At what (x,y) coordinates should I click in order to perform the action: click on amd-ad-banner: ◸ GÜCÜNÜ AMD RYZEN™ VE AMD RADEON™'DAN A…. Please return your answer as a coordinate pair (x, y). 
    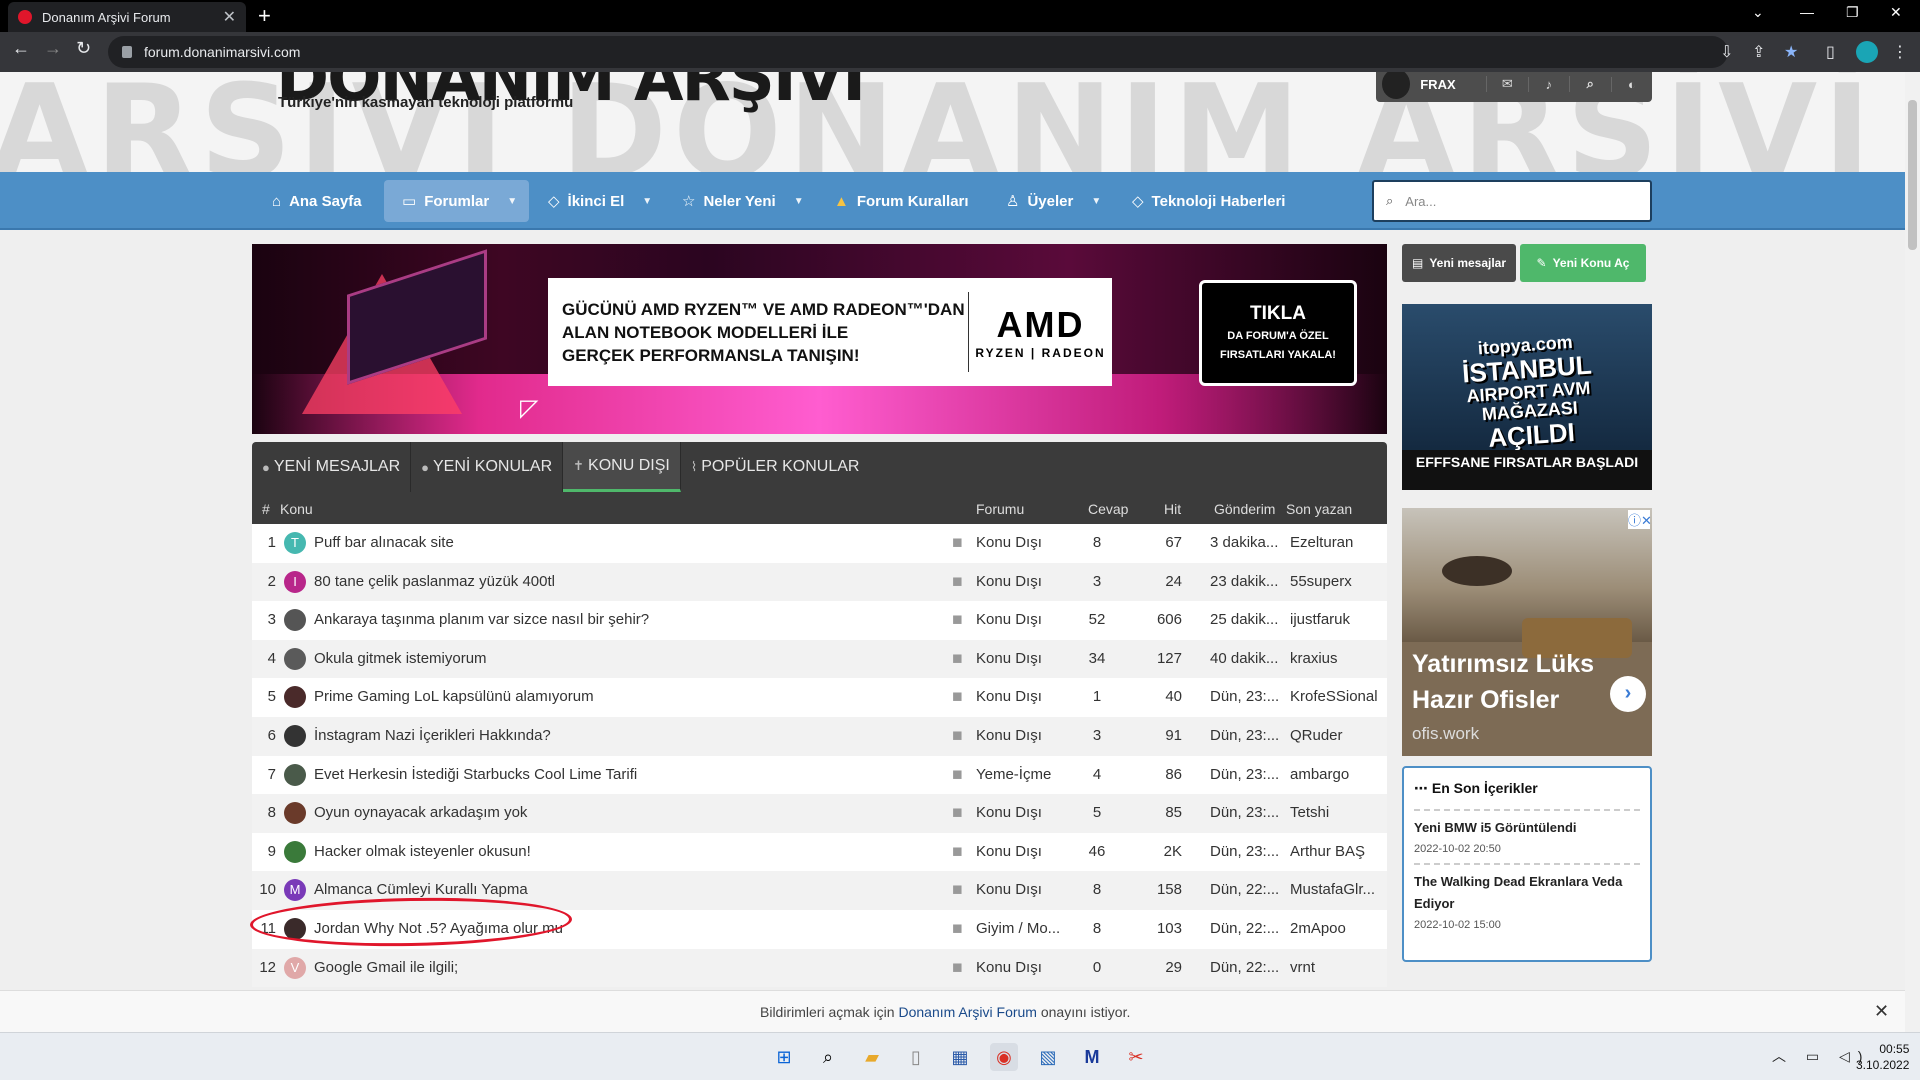
    Looking at the image, I should click on (819, 339).